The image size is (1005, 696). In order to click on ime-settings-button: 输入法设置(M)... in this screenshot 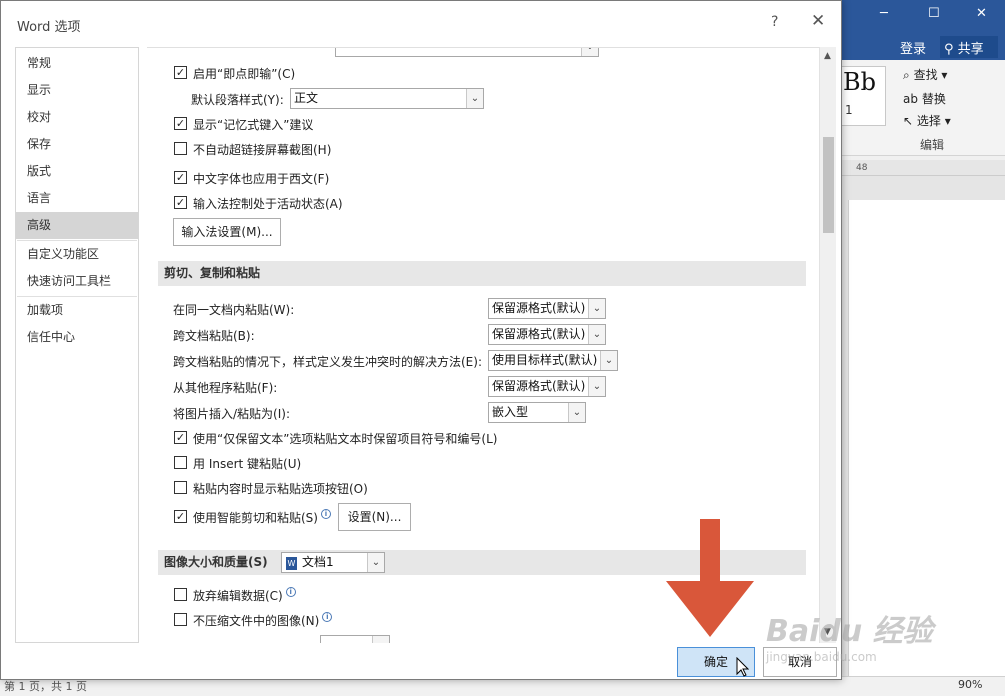, I will do `click(227, 232)`.